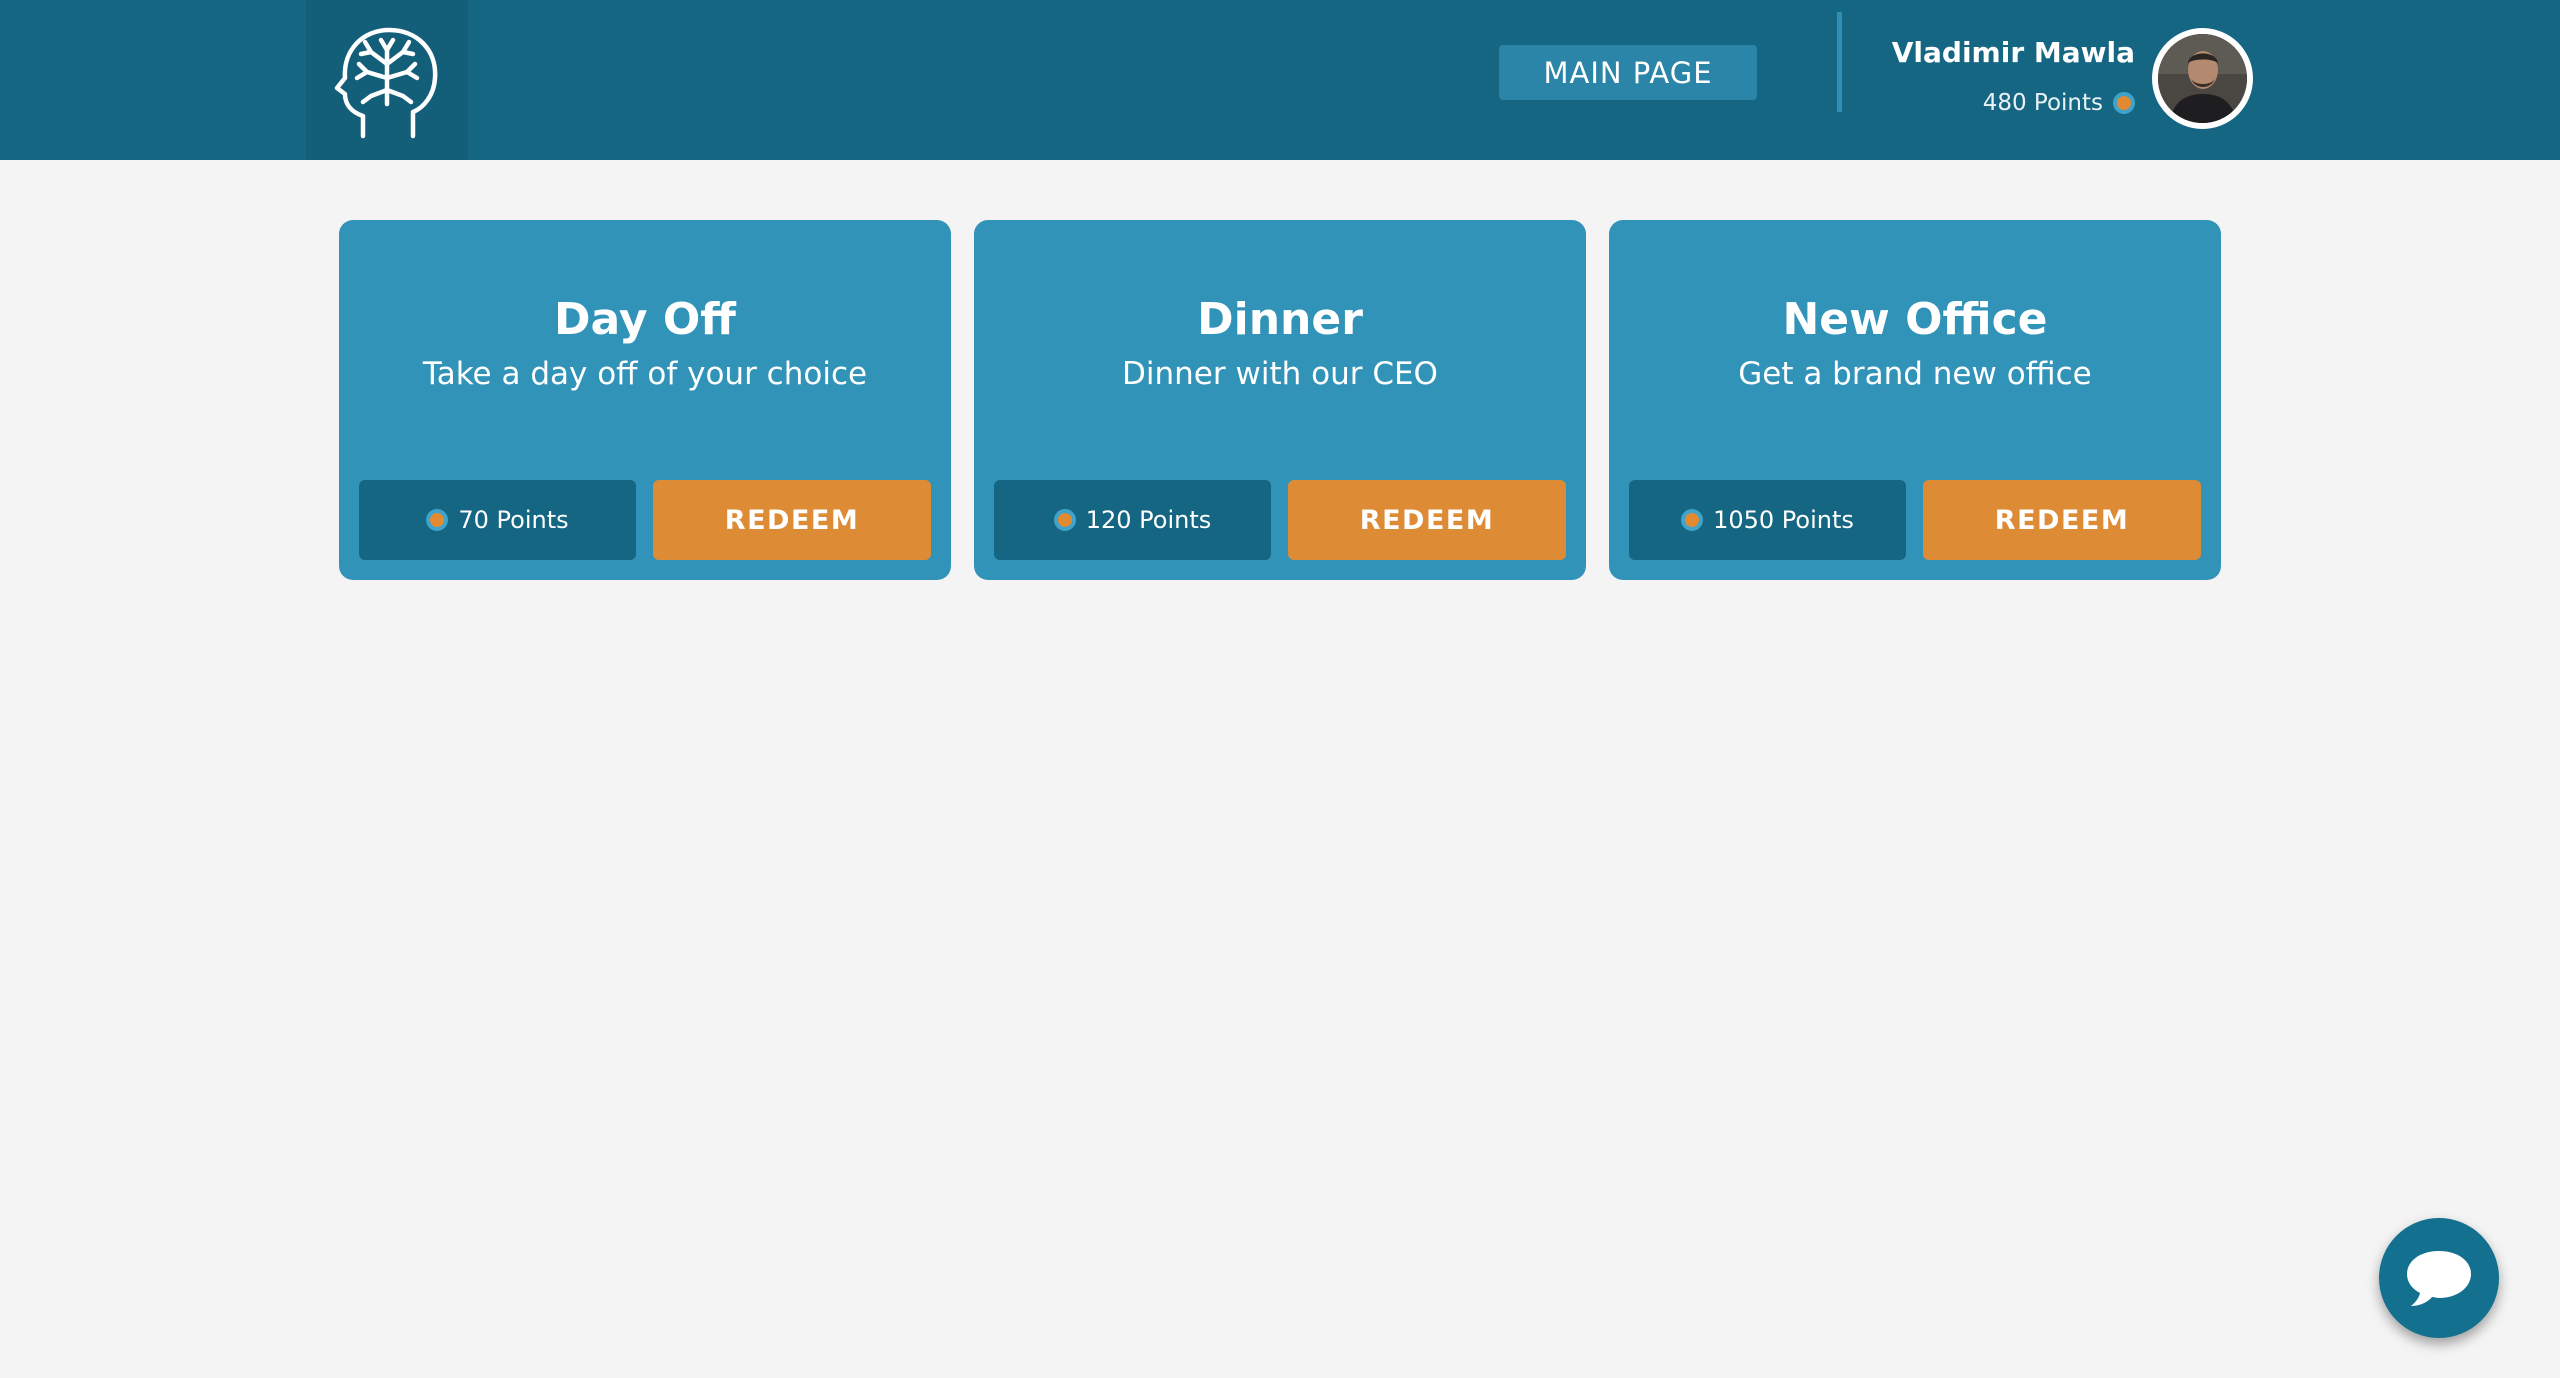 This screenshot has height=1378, width=2560. What do you see at coordinates (1839, 62) in the screenshot?
I see `header-divider` at bounding box center [1839, 62].